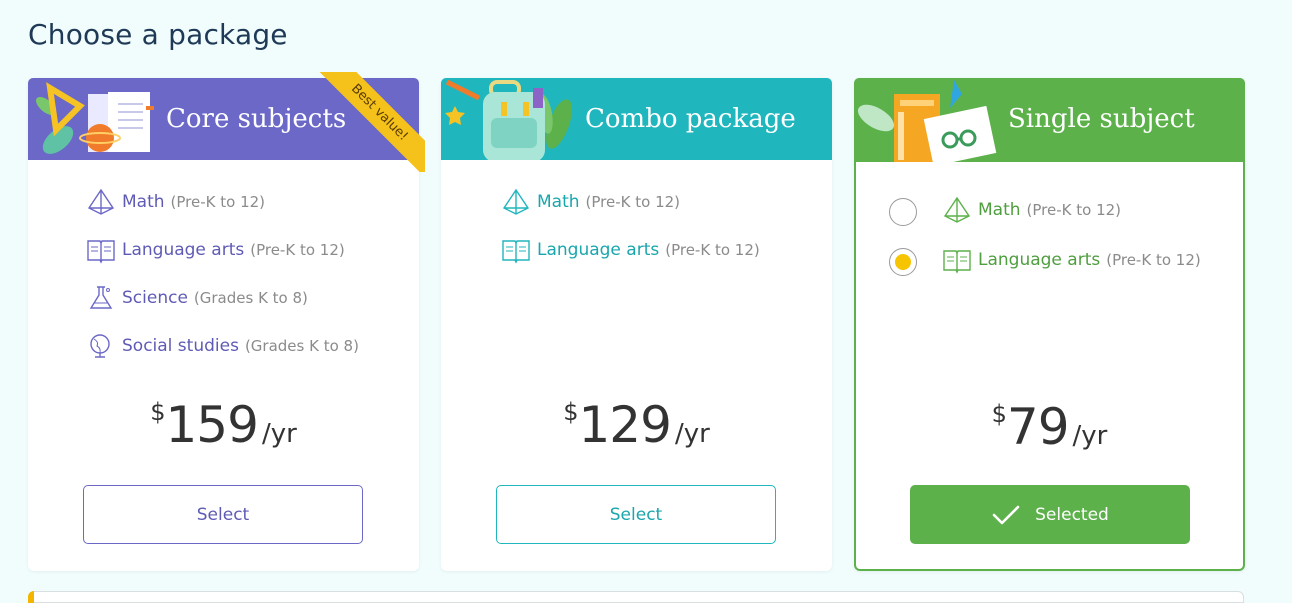 This screenshot has width=1292, height=603. Describe the element at coordinates (903, 212) in the screenshot. I see `radio-math` at that location.